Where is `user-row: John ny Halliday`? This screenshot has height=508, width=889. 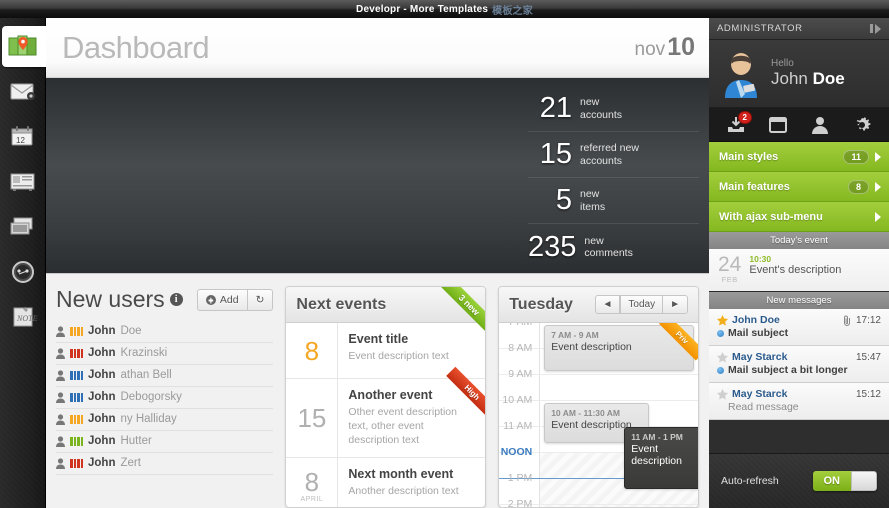 user-row: John ny Halliday is located at coordinates (165, 420).